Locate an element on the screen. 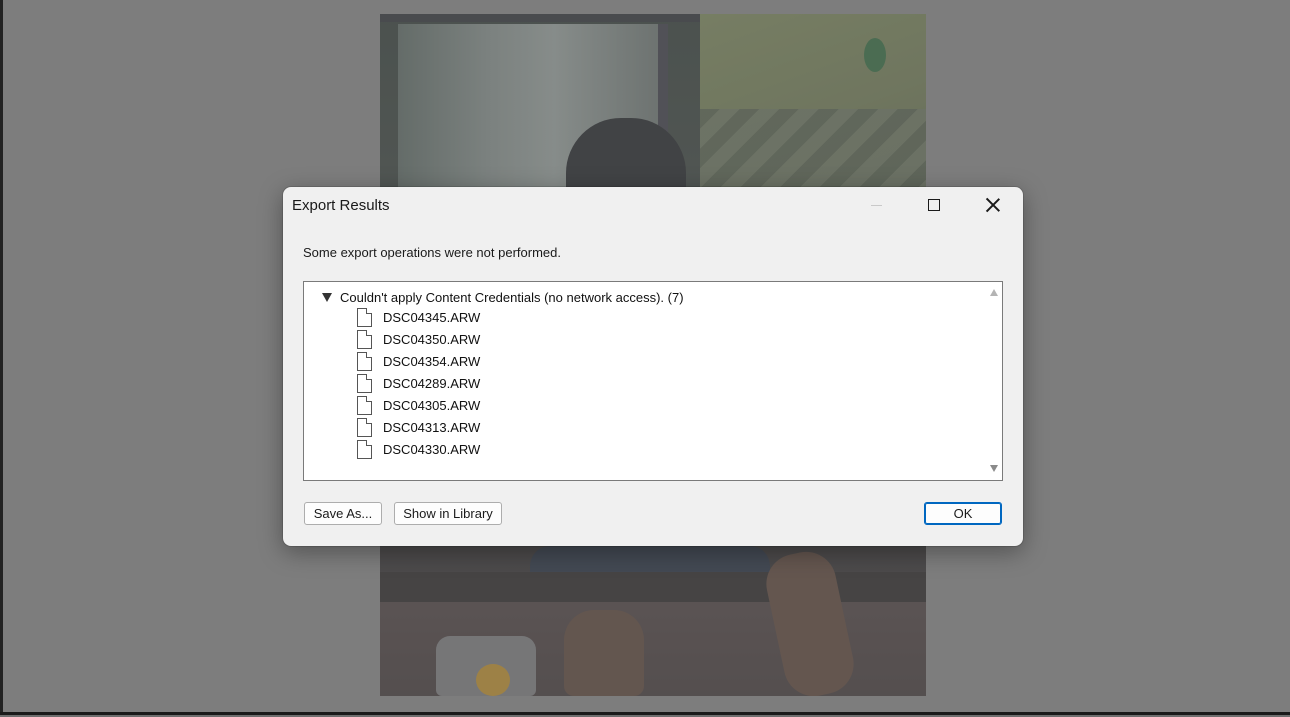 This screenshot has width=1290, height=717. close-icon is located at coordinates (993, 205).